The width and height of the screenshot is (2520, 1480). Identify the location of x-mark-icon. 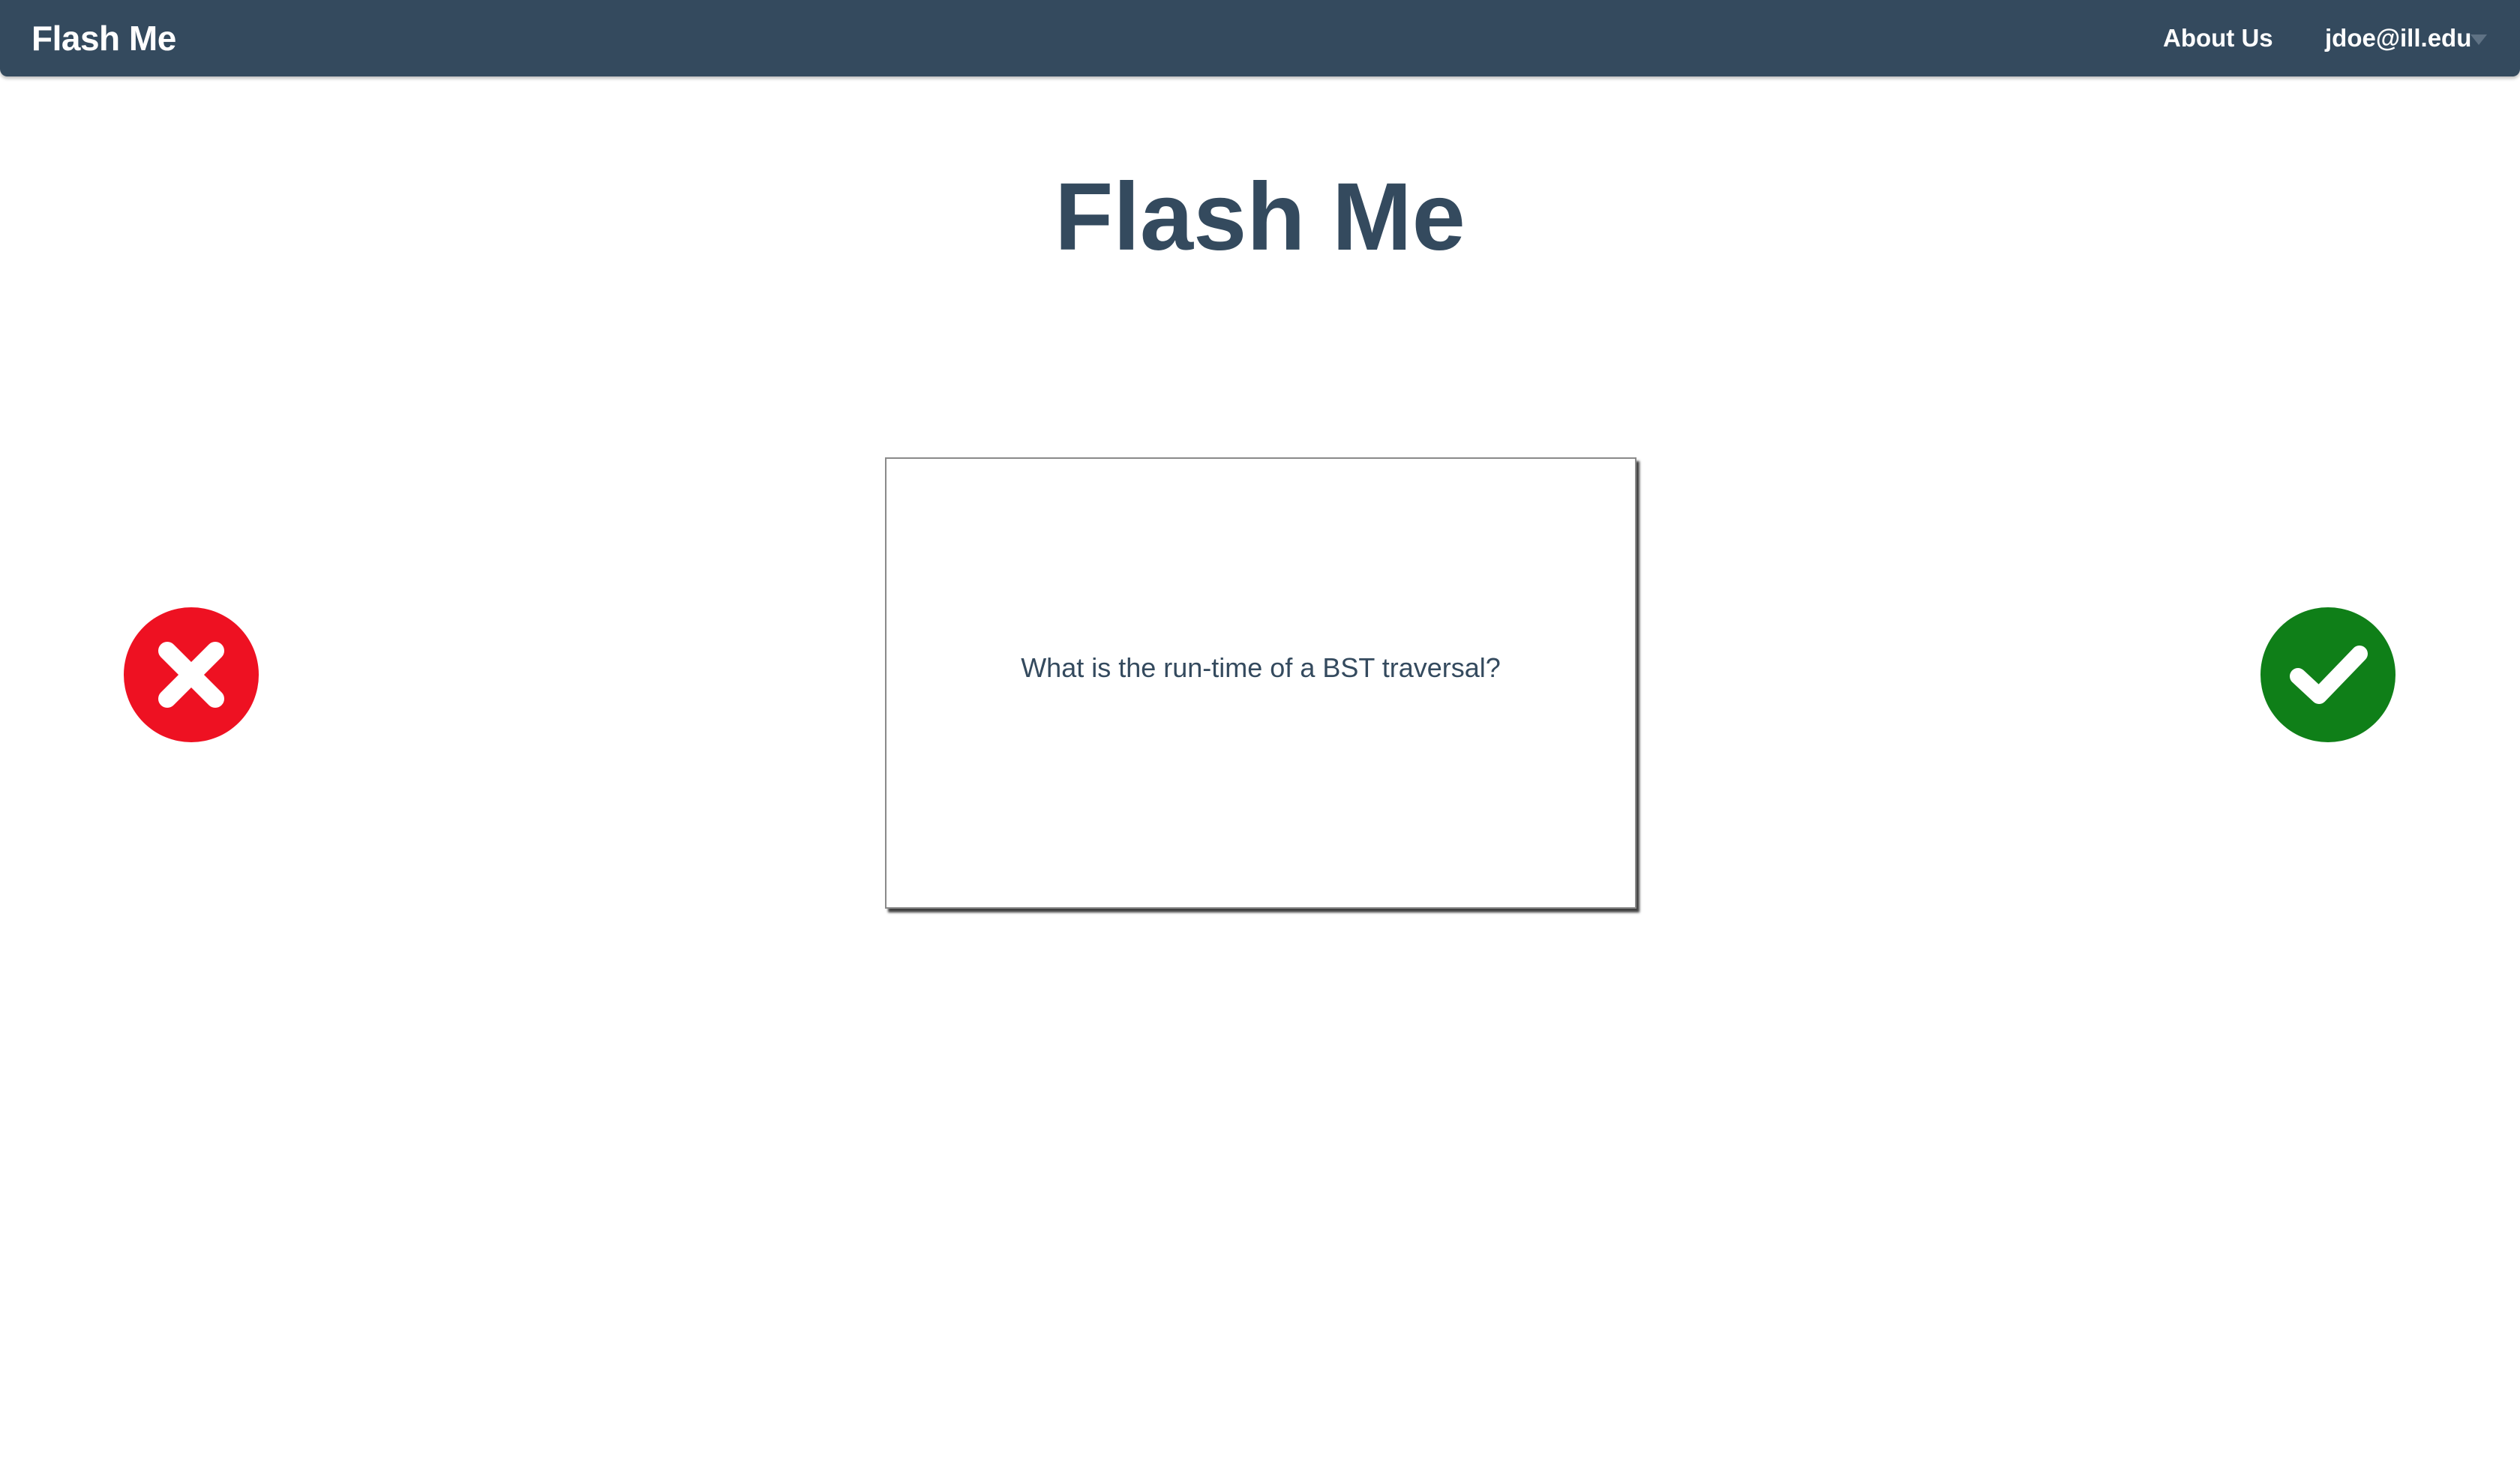
(191, 675).